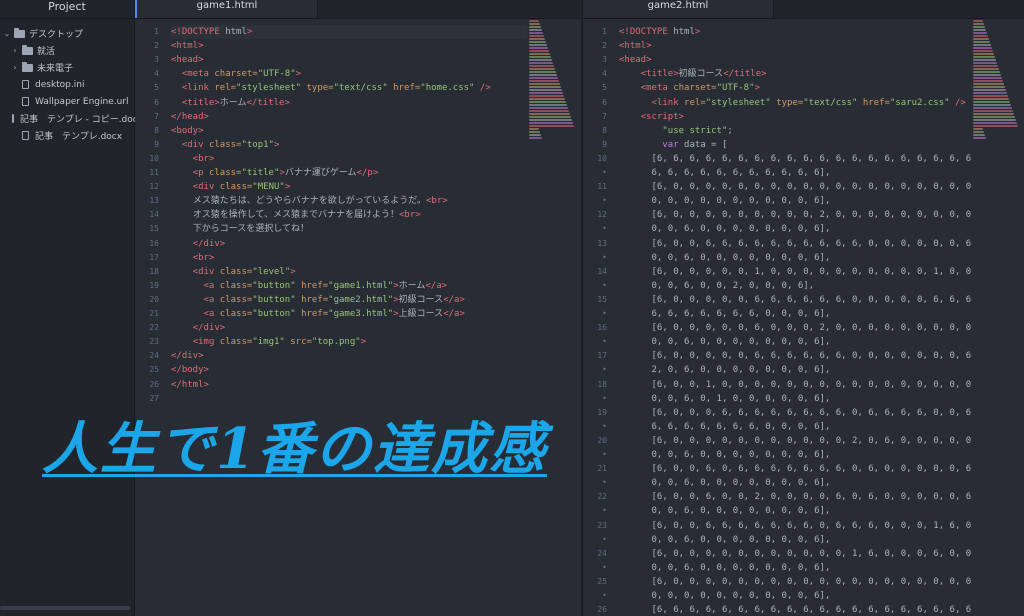 The image size is (1024, 616). Describe the element at coordinates (602, 610) in the screenshot. I see `line-number: 26` at that location.